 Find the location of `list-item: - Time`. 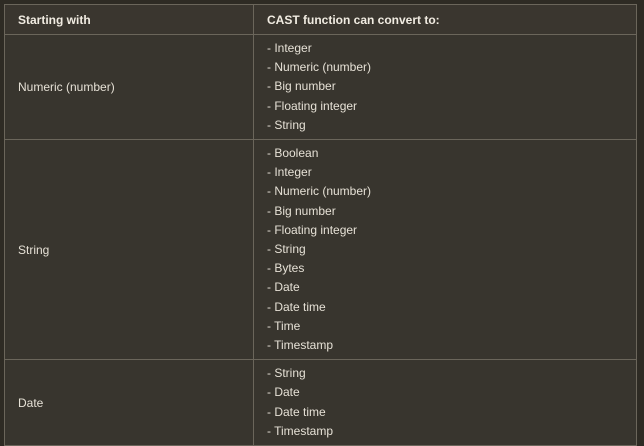

list-item: - Time is located at coordinates (284, 325).